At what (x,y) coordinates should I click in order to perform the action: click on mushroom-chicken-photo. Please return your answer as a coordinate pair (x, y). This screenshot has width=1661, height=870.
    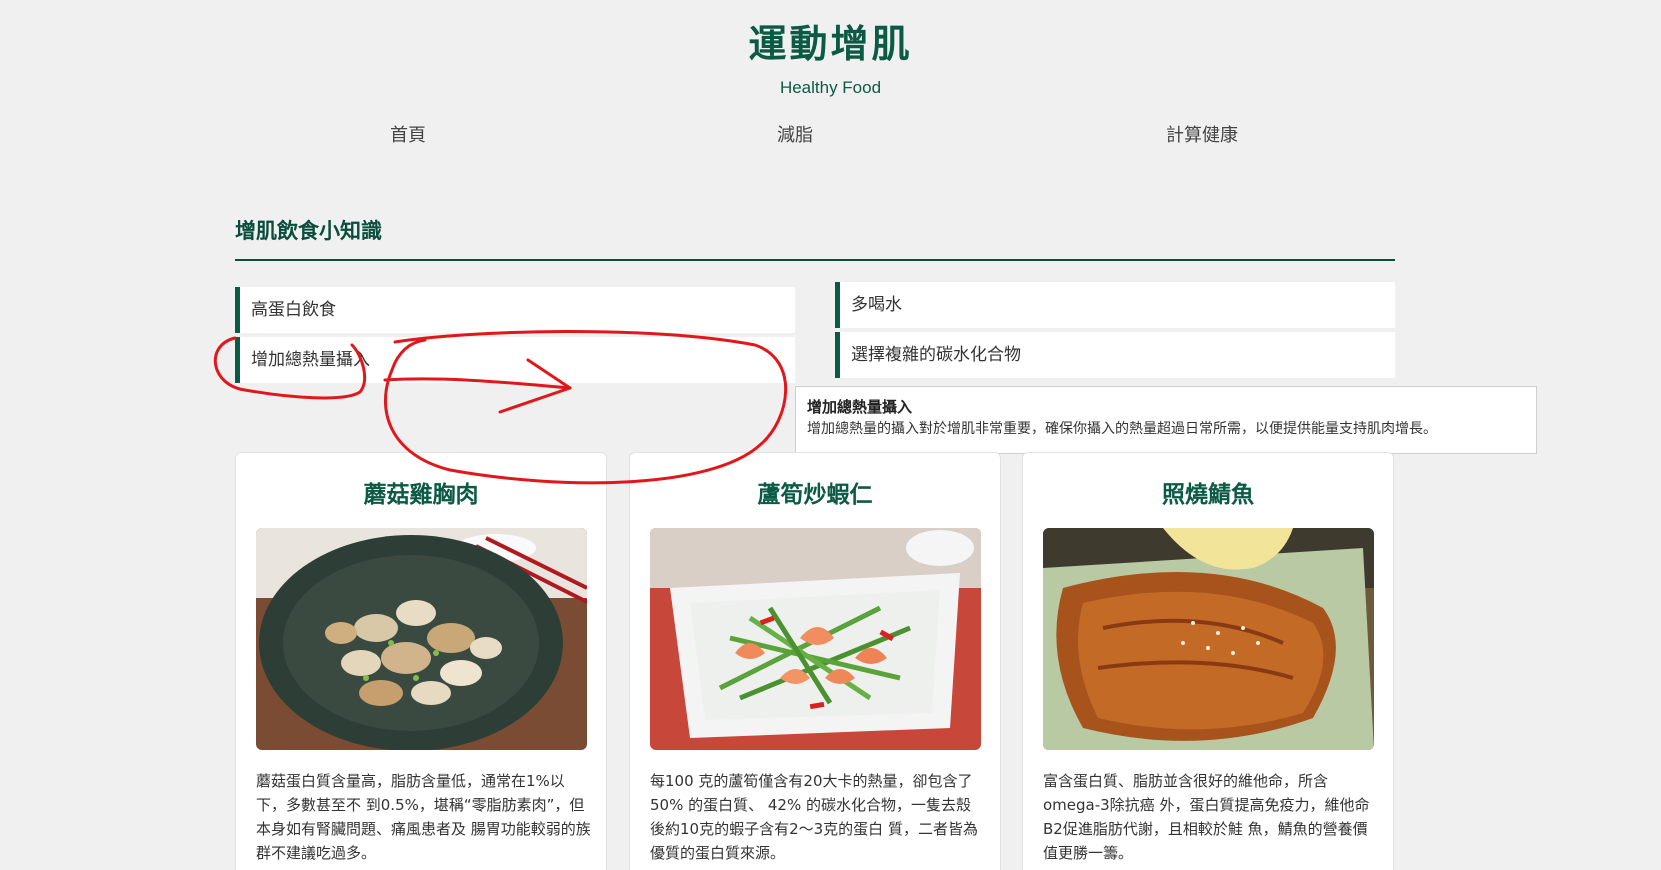
    Looking at the image, I should click on (421, 639).